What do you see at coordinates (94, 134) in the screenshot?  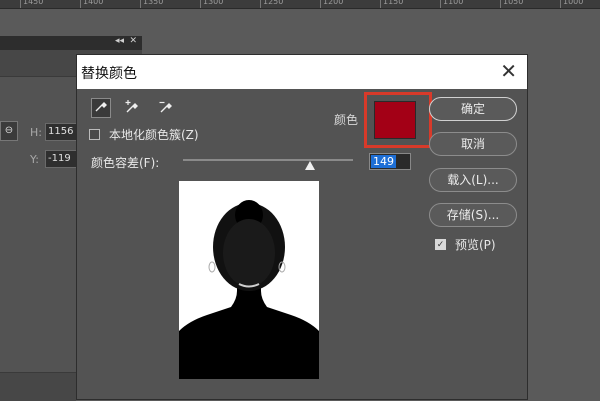 I see `localized-clusters-checkbox` at bounding box center [94, 134].